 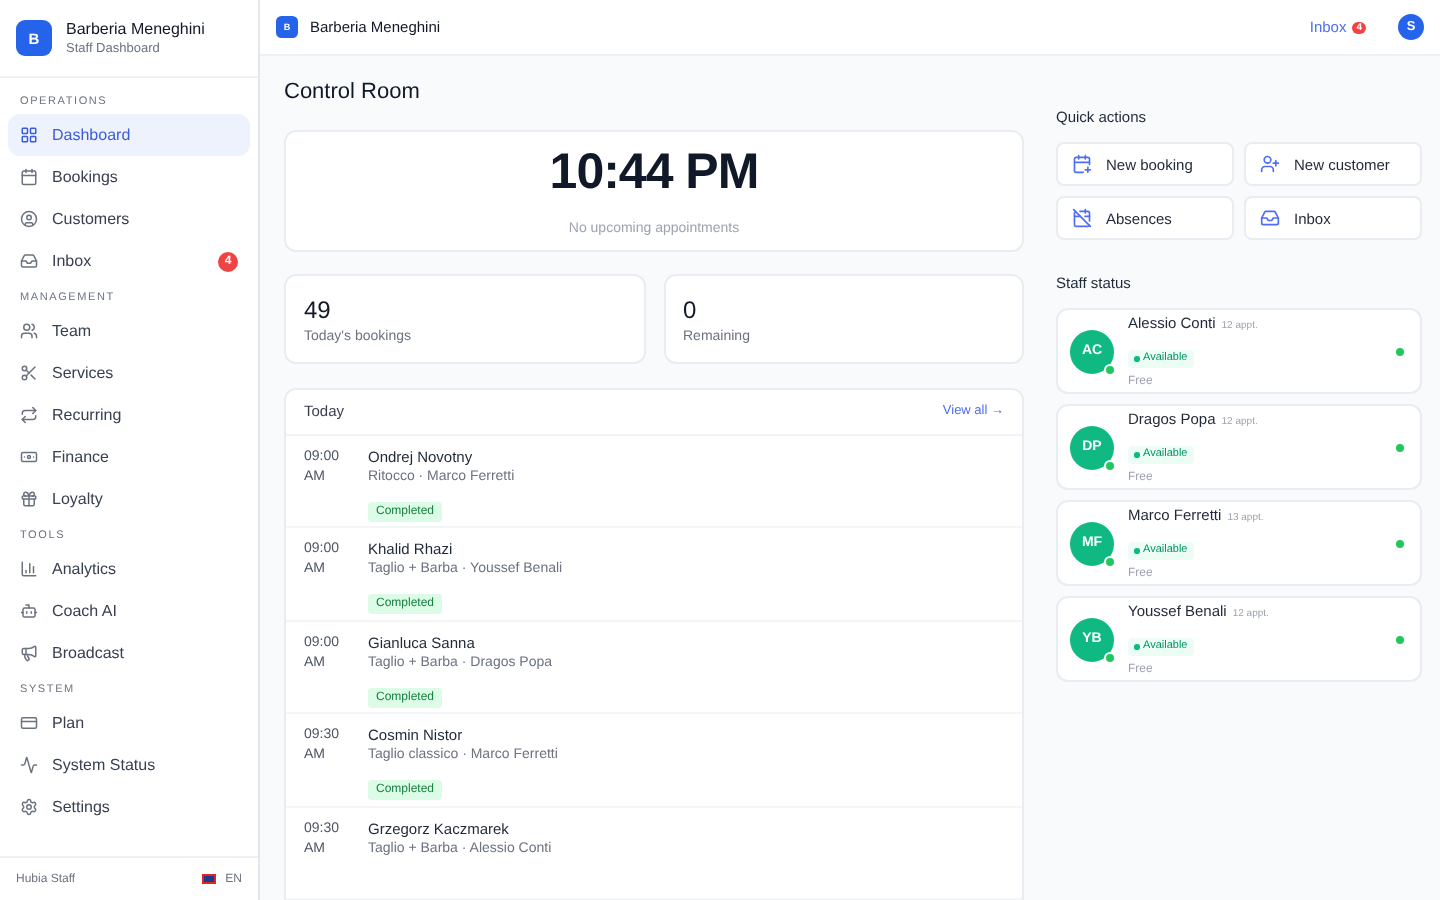 What do you see at coordinates (318, 309) in the screenshot?
I see `stat-value: 49` at bounding box center [318, 309].